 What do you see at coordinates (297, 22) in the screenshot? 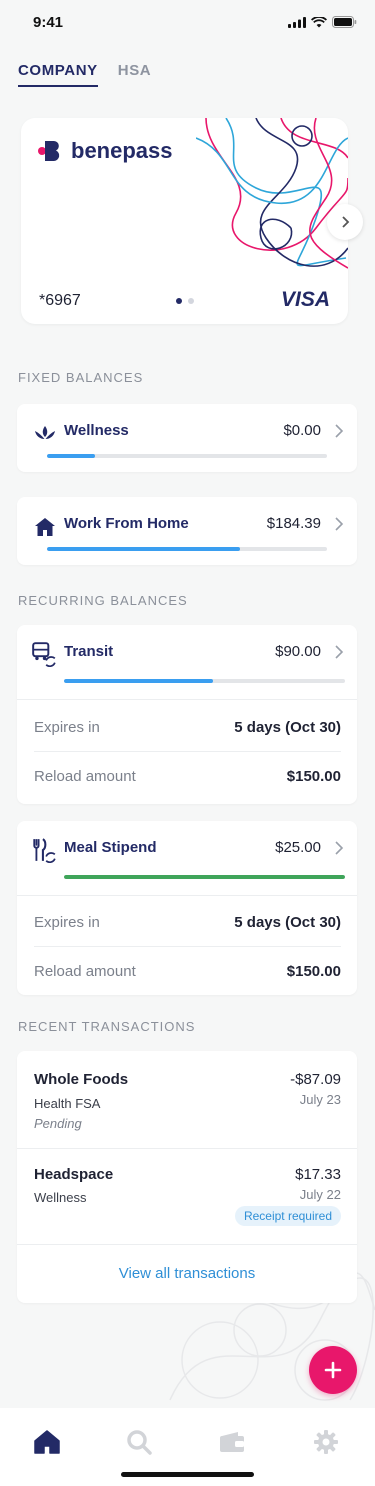
I see `signal-icon` at bounding box center [297, 22].